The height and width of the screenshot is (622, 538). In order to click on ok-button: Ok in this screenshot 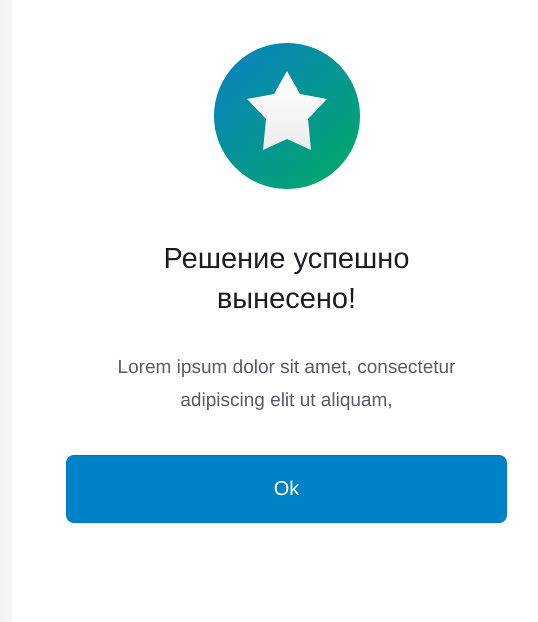, I will do `click(286, 489)`.